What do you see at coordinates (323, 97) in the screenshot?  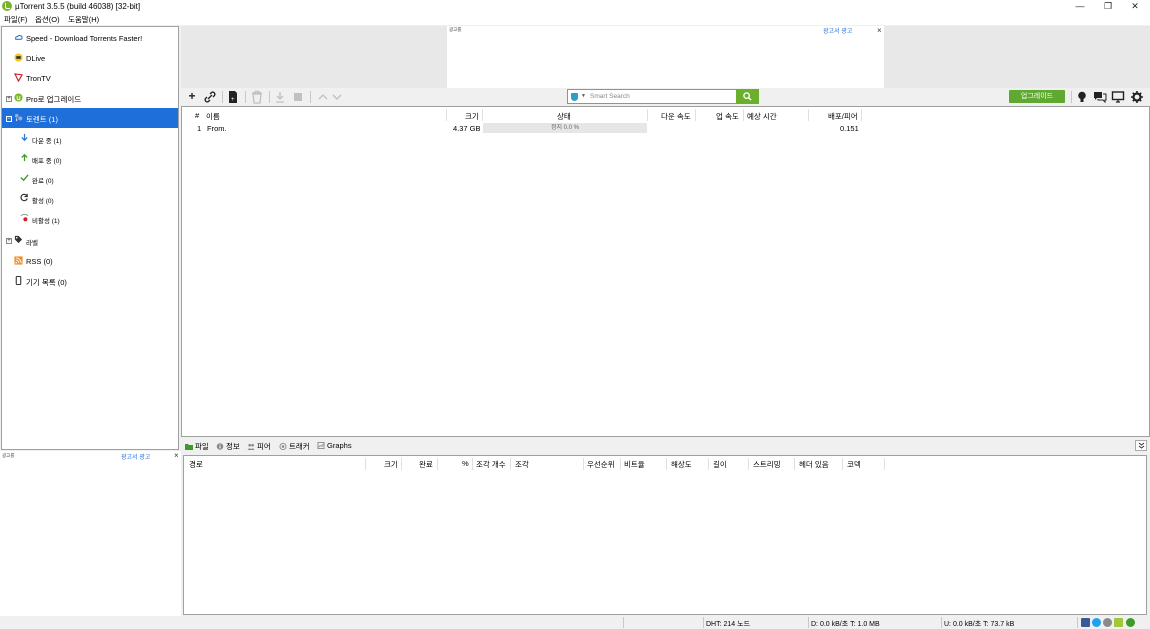 I see `move-up-icon` at bounding box center [323, 97].